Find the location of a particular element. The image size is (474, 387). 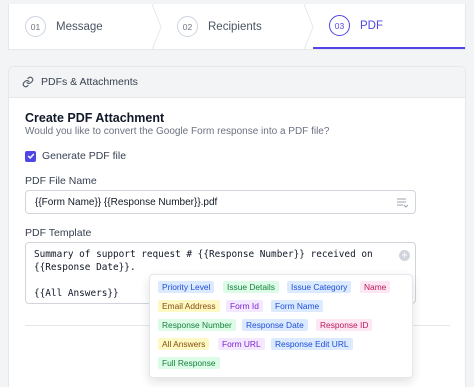

file-name-label: PDF File Name is located at coordinates (61, 181).